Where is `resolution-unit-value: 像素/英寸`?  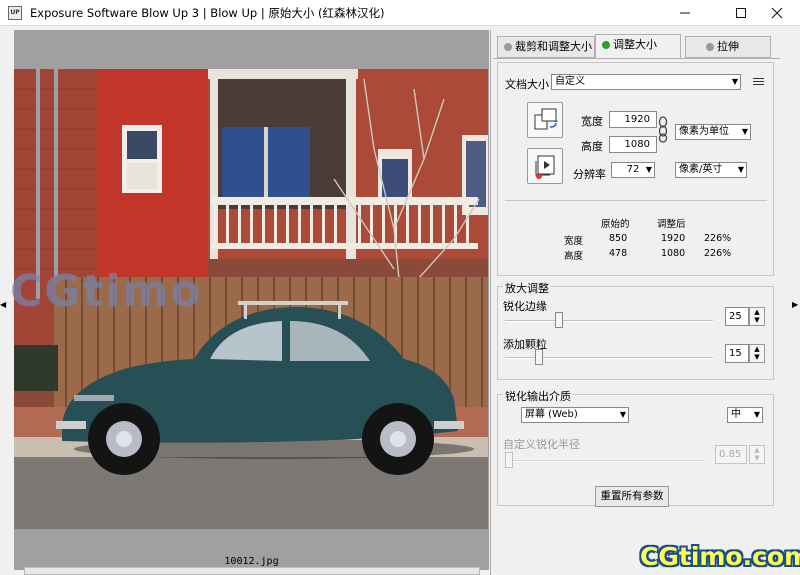
resolution-unit-value: 像素/英寸 is located at coordinates (701, 169).